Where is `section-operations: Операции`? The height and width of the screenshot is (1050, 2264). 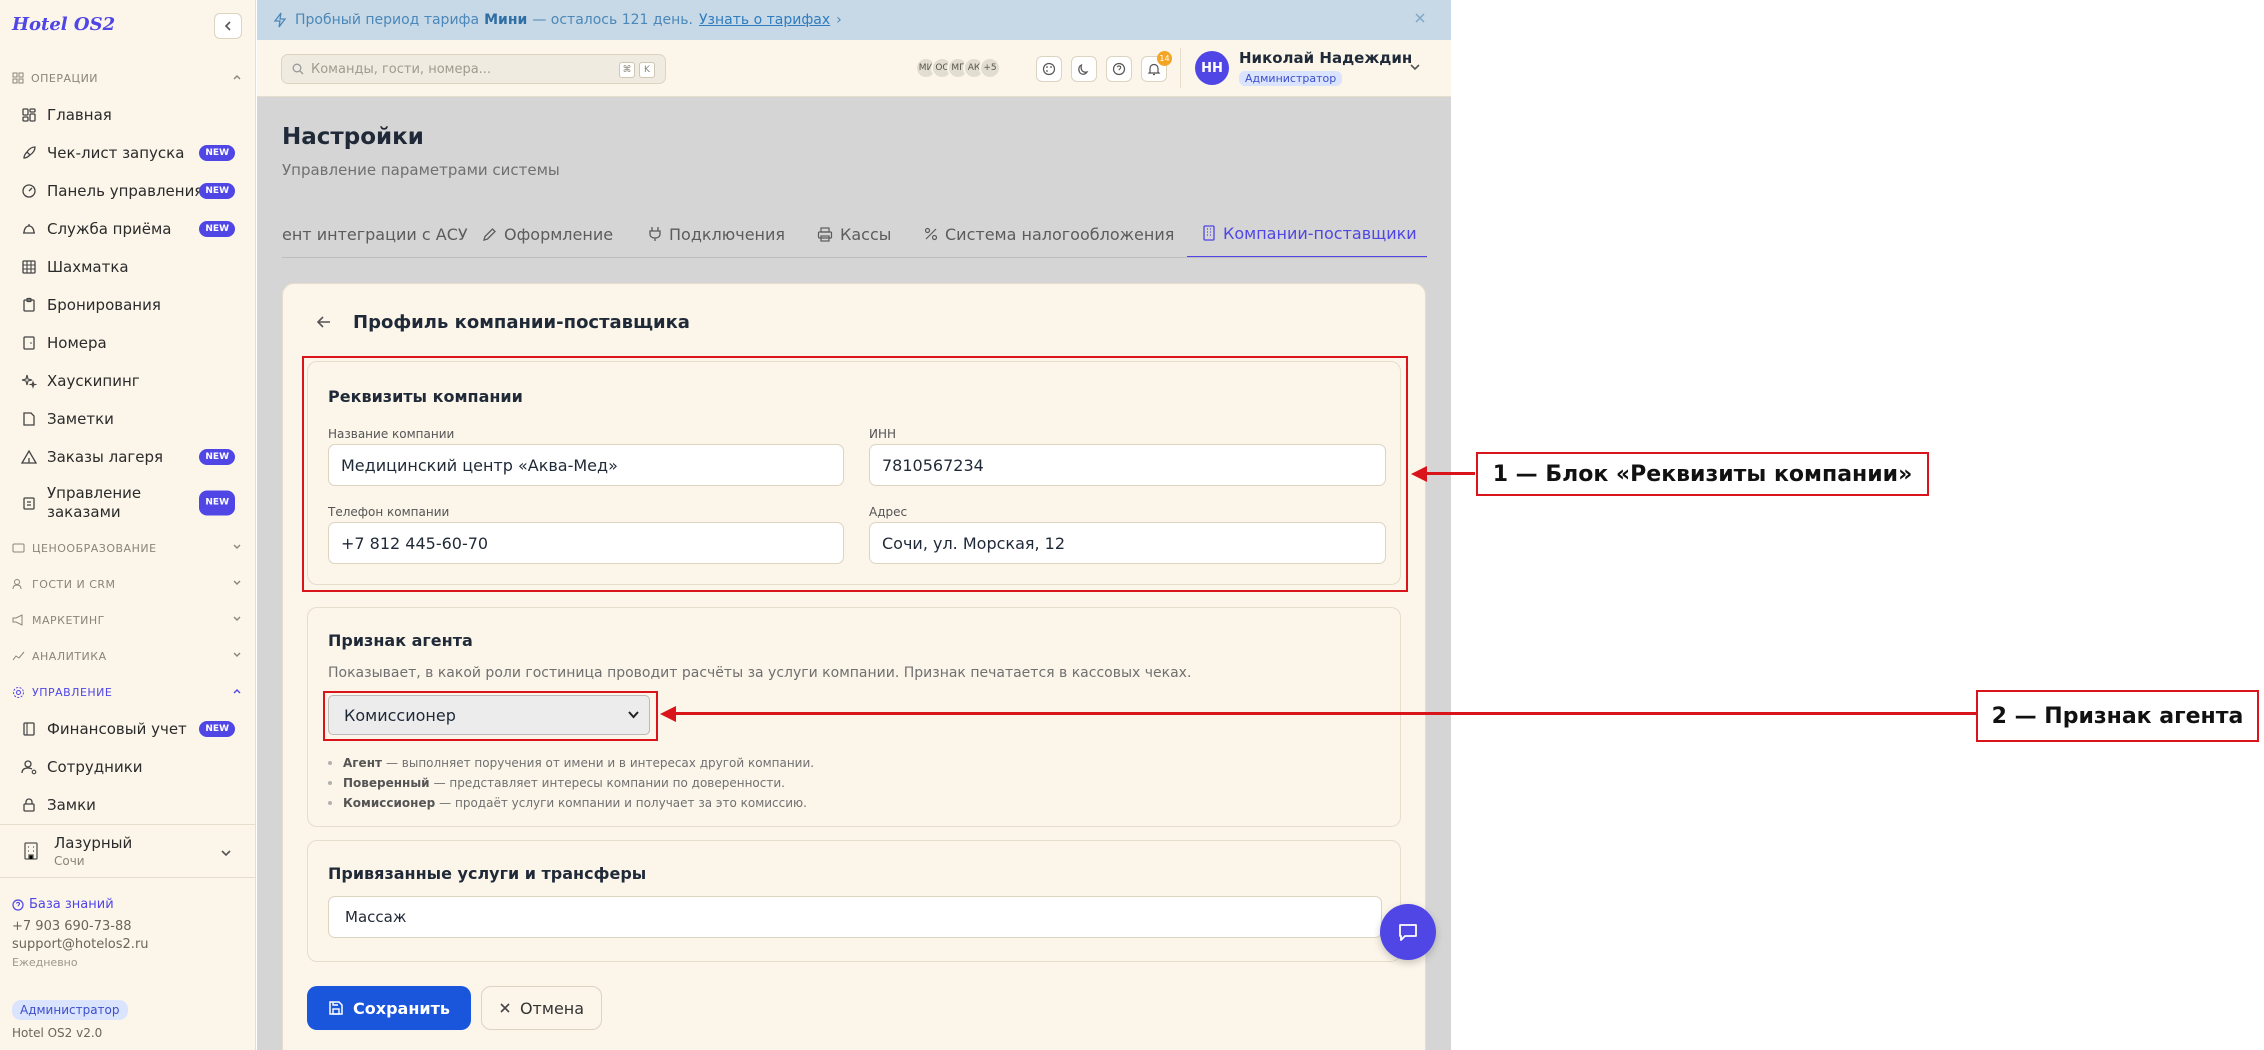
section-operations: Операции is located at coordinates (128, 78).